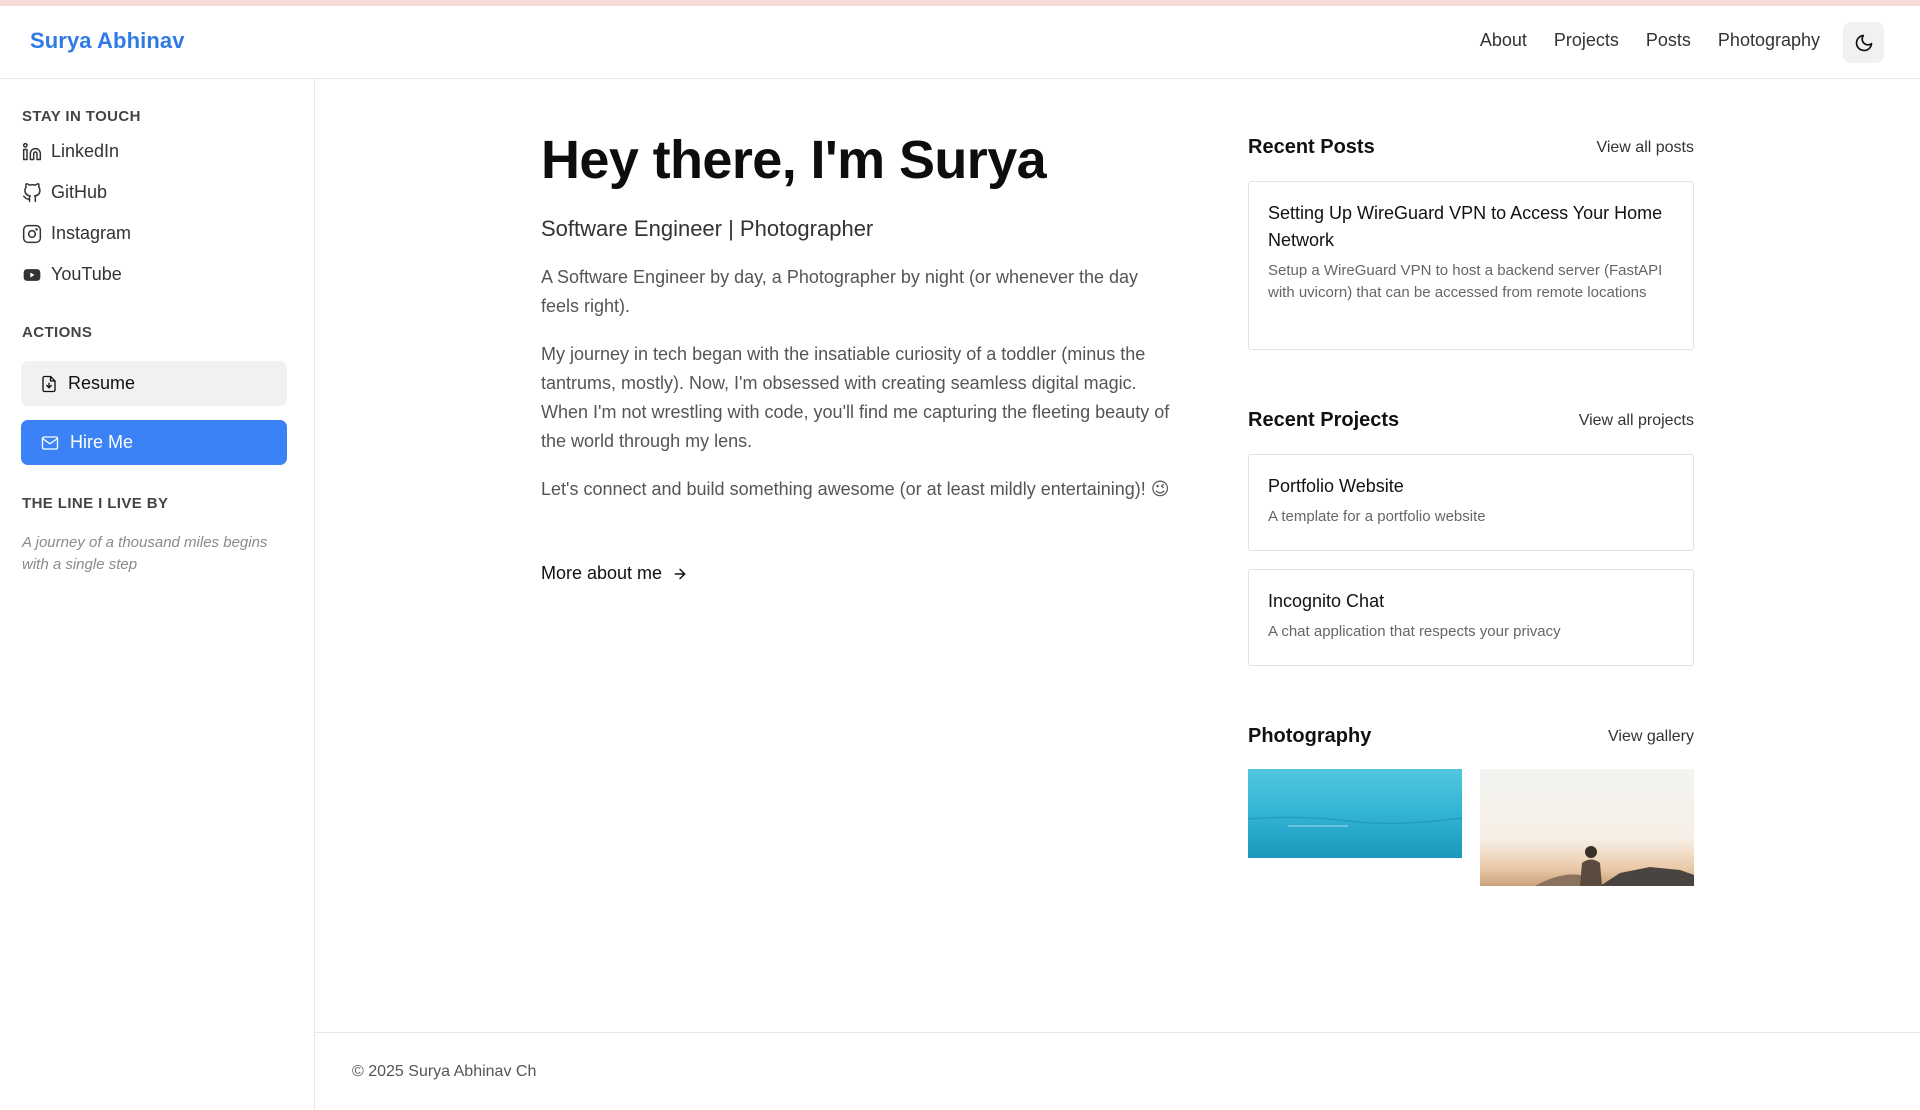  Describe the element at coordinates (85, 151) in the screenshot. I see `social-label: LinkedIn` at that location.